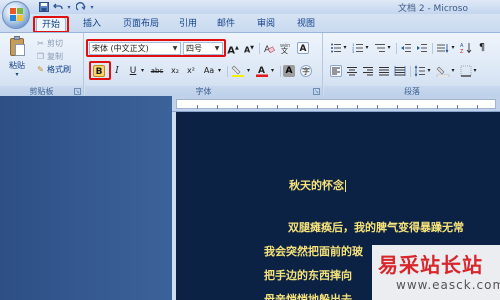  Describe the element at coordinates (406, 48) in the screenshot. I see `decrease-indent-icon` at that location.